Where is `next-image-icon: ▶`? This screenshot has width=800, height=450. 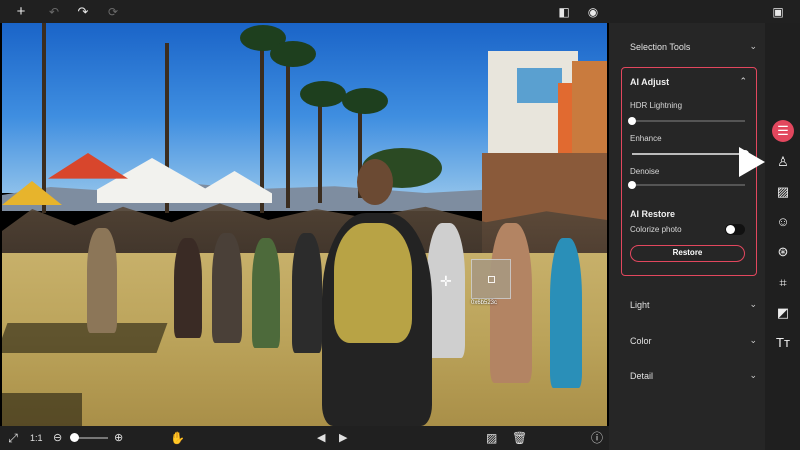
next-image-icon: ▶ is located at coordinates (343, 438).